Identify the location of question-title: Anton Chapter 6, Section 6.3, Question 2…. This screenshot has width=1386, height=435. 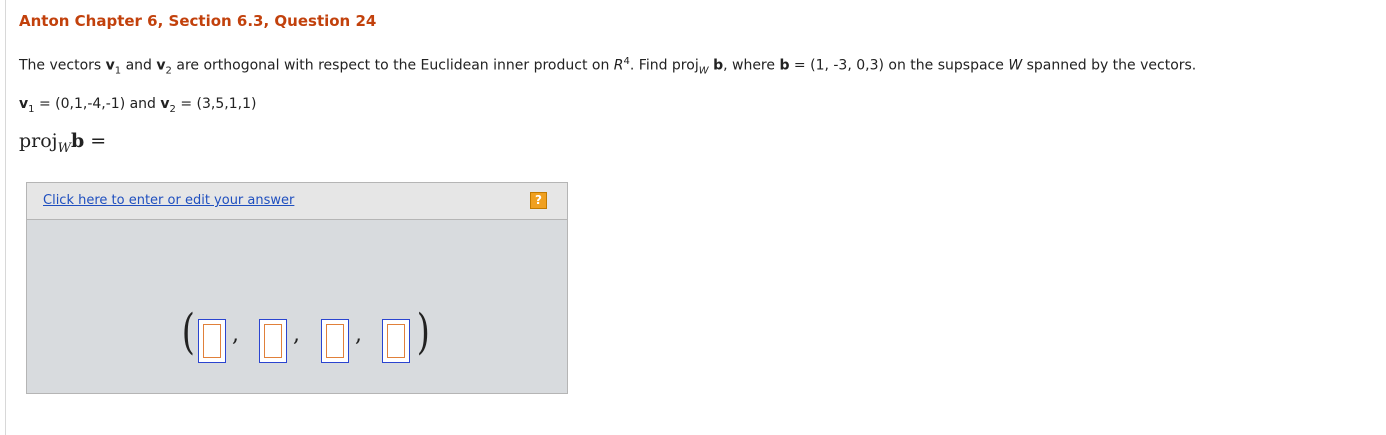
(198, 21).